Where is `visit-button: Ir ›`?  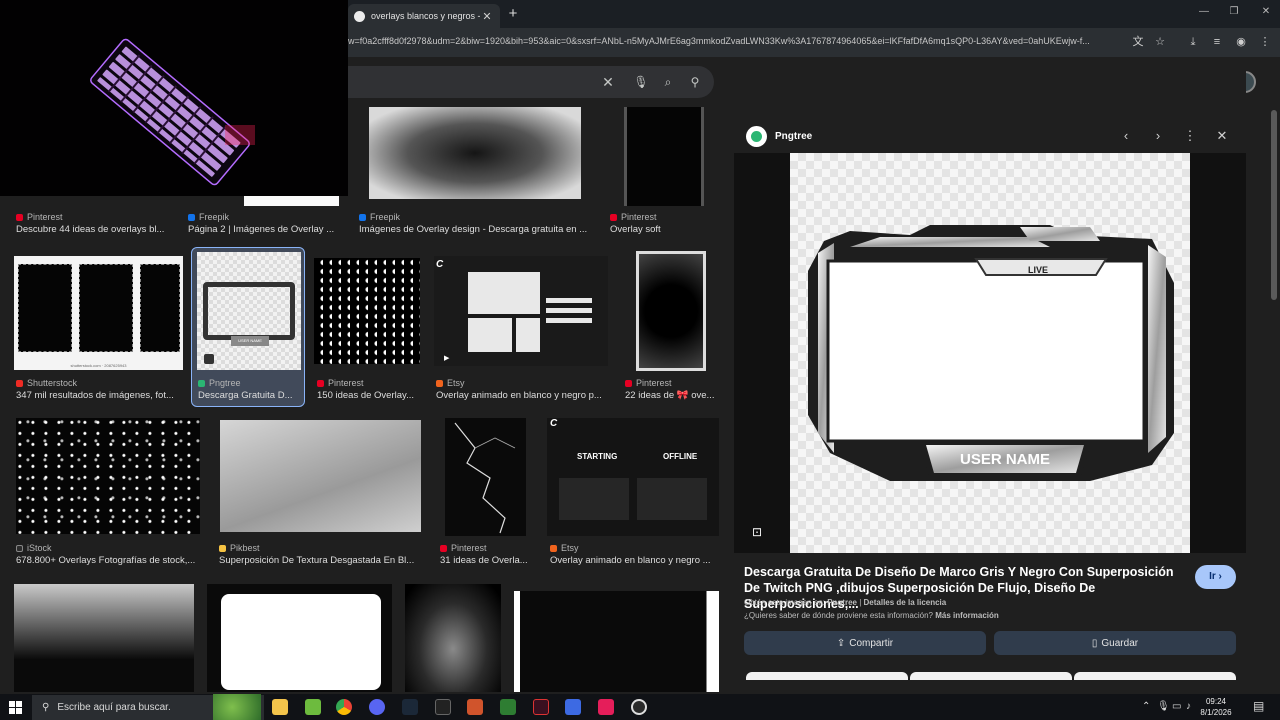
visit-button: Ir › is located at coordinates (1215, 577).